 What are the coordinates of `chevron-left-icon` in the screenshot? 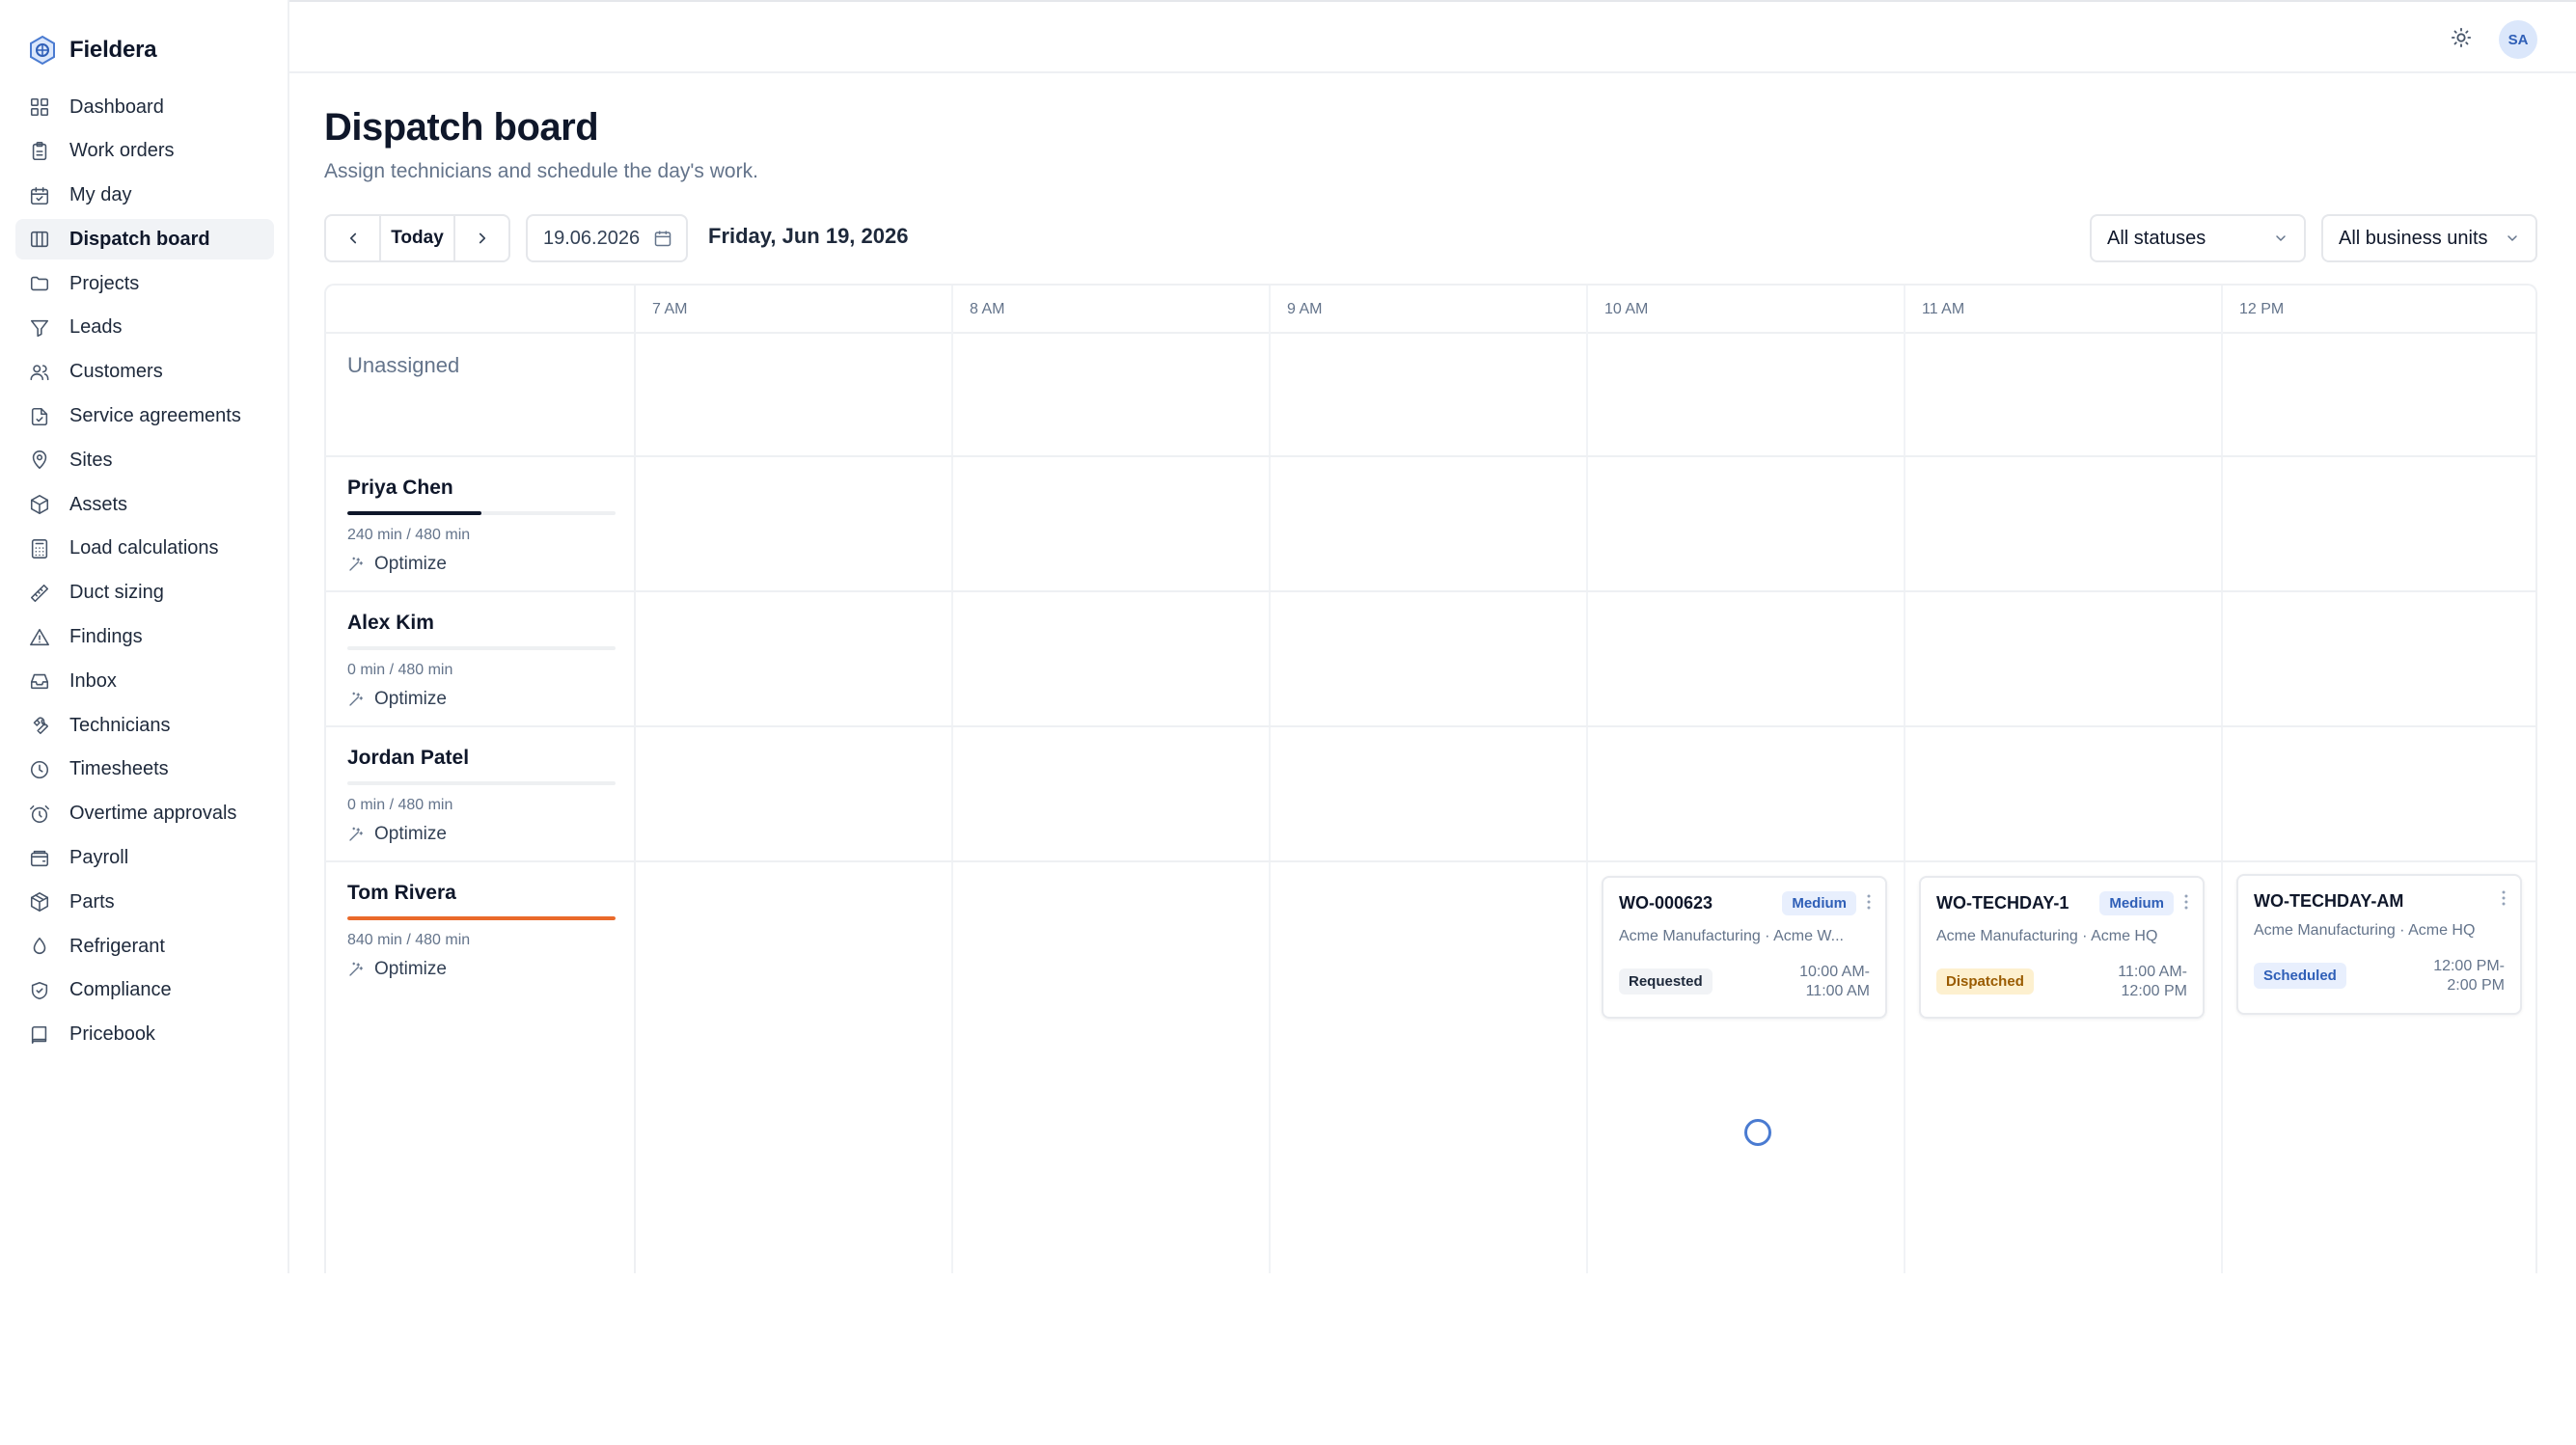 It's located at (353, 238).